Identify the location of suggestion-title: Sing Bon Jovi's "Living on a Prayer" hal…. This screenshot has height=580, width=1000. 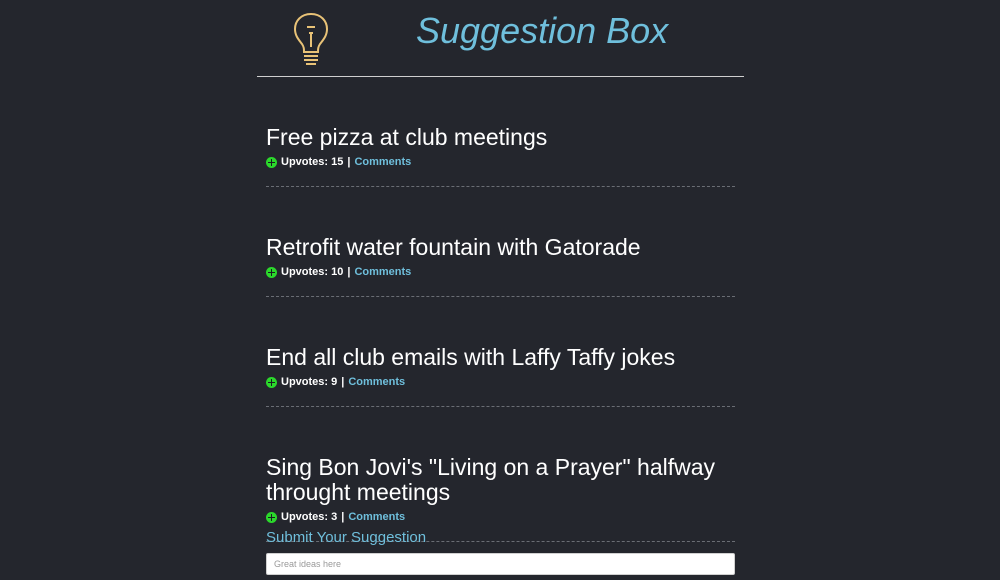
(491, 479).